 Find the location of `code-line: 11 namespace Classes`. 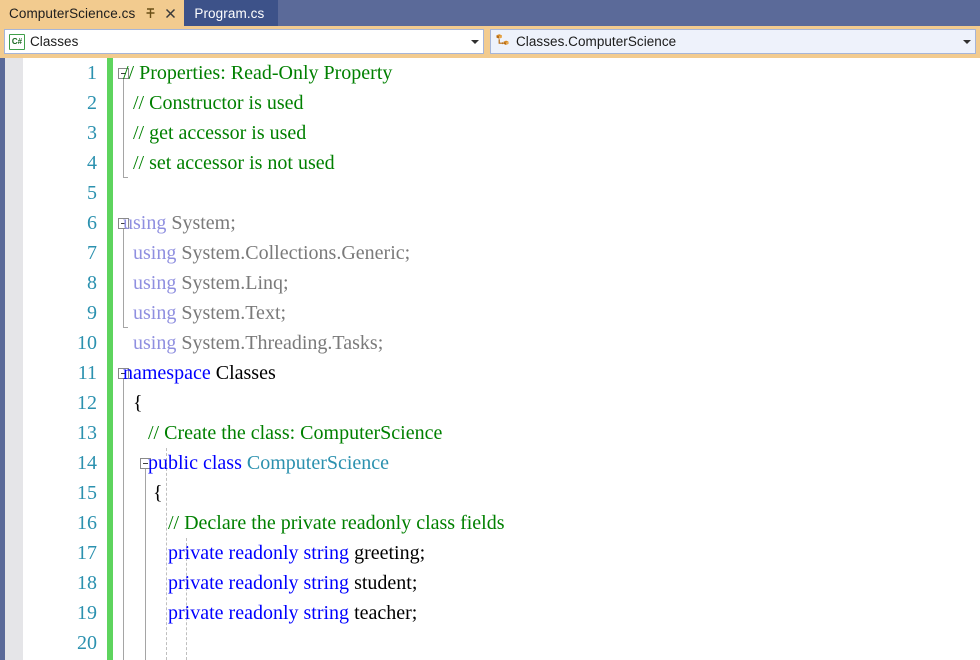

code-line: 11 namespace Classes is located at coordinates (501, 373).